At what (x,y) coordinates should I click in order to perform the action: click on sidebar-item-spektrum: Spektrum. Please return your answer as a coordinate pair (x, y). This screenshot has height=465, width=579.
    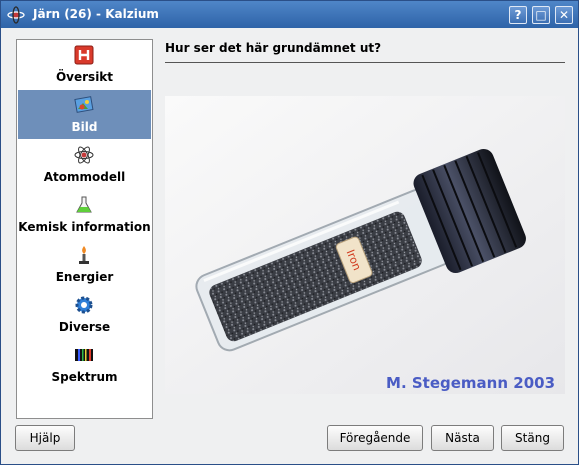
    Looking at the image, I should click on (84, 364).